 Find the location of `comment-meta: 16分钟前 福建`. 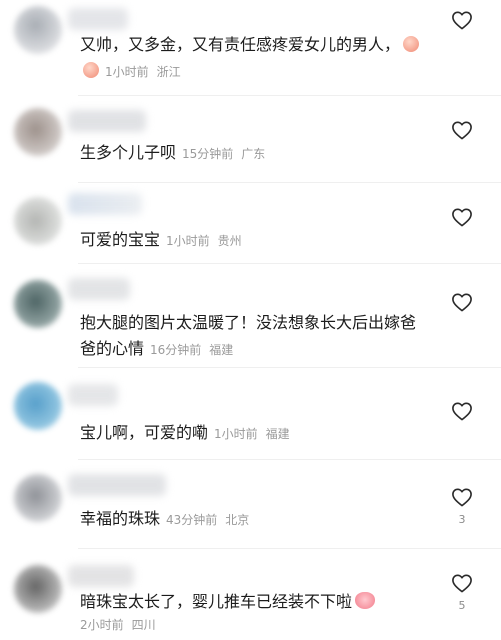

comment-meta: 16分钟前 福建 is located at coordinates (191, 350).